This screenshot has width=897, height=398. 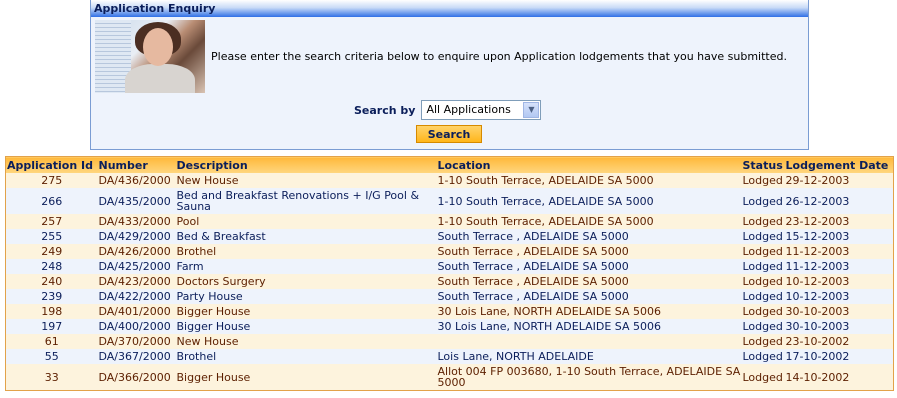 I want to click on cell-lodgement-date: 14-10-2002, so click(x=839, y=377).